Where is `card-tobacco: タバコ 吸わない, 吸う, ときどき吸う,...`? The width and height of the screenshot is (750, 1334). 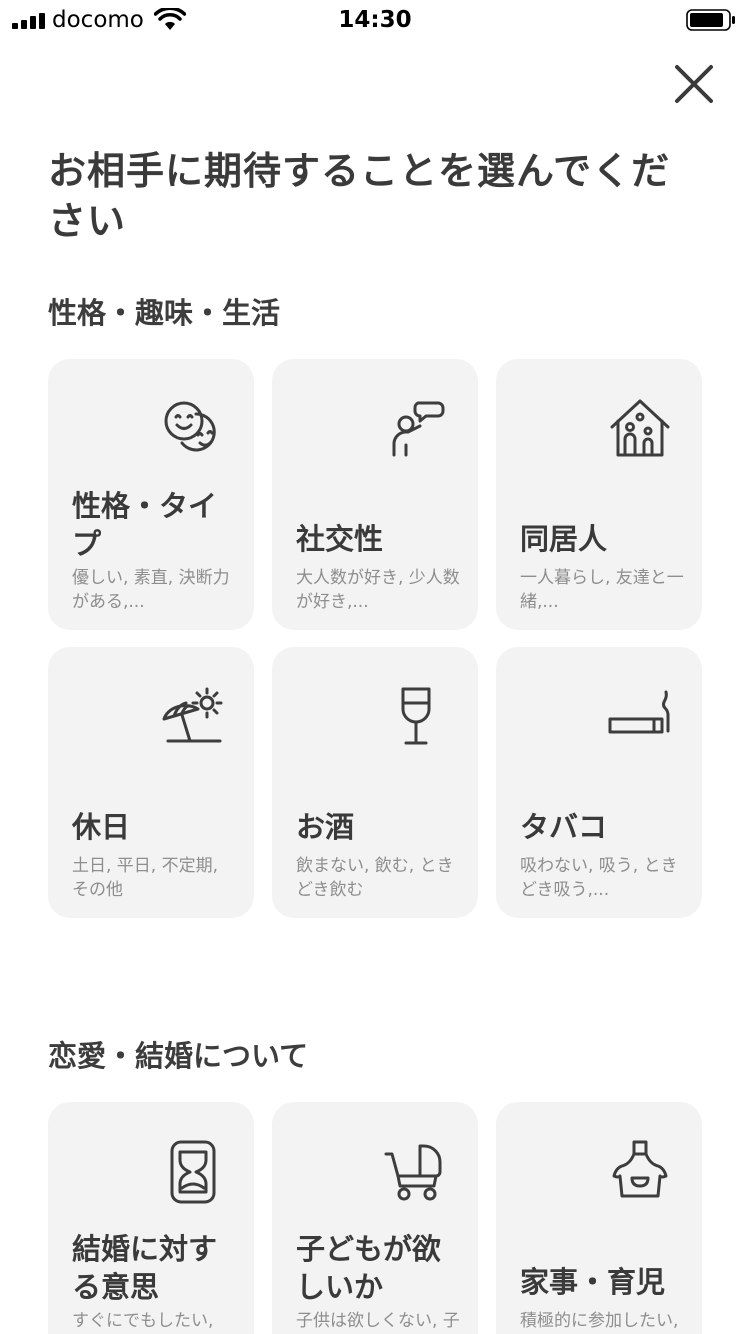
card-tobacco: タバコ 吸わない, 吸う, ときどき吸う,... is located at coordinates (599, 782).